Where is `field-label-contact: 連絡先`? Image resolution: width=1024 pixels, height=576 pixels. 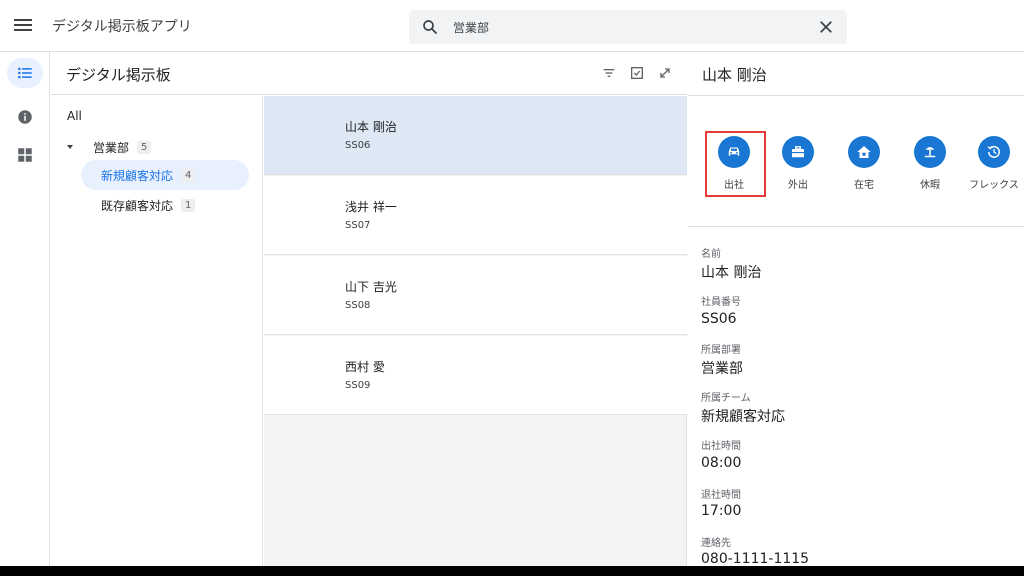
field-label-contact: 連絡先 is located at coordinates (716, 543).